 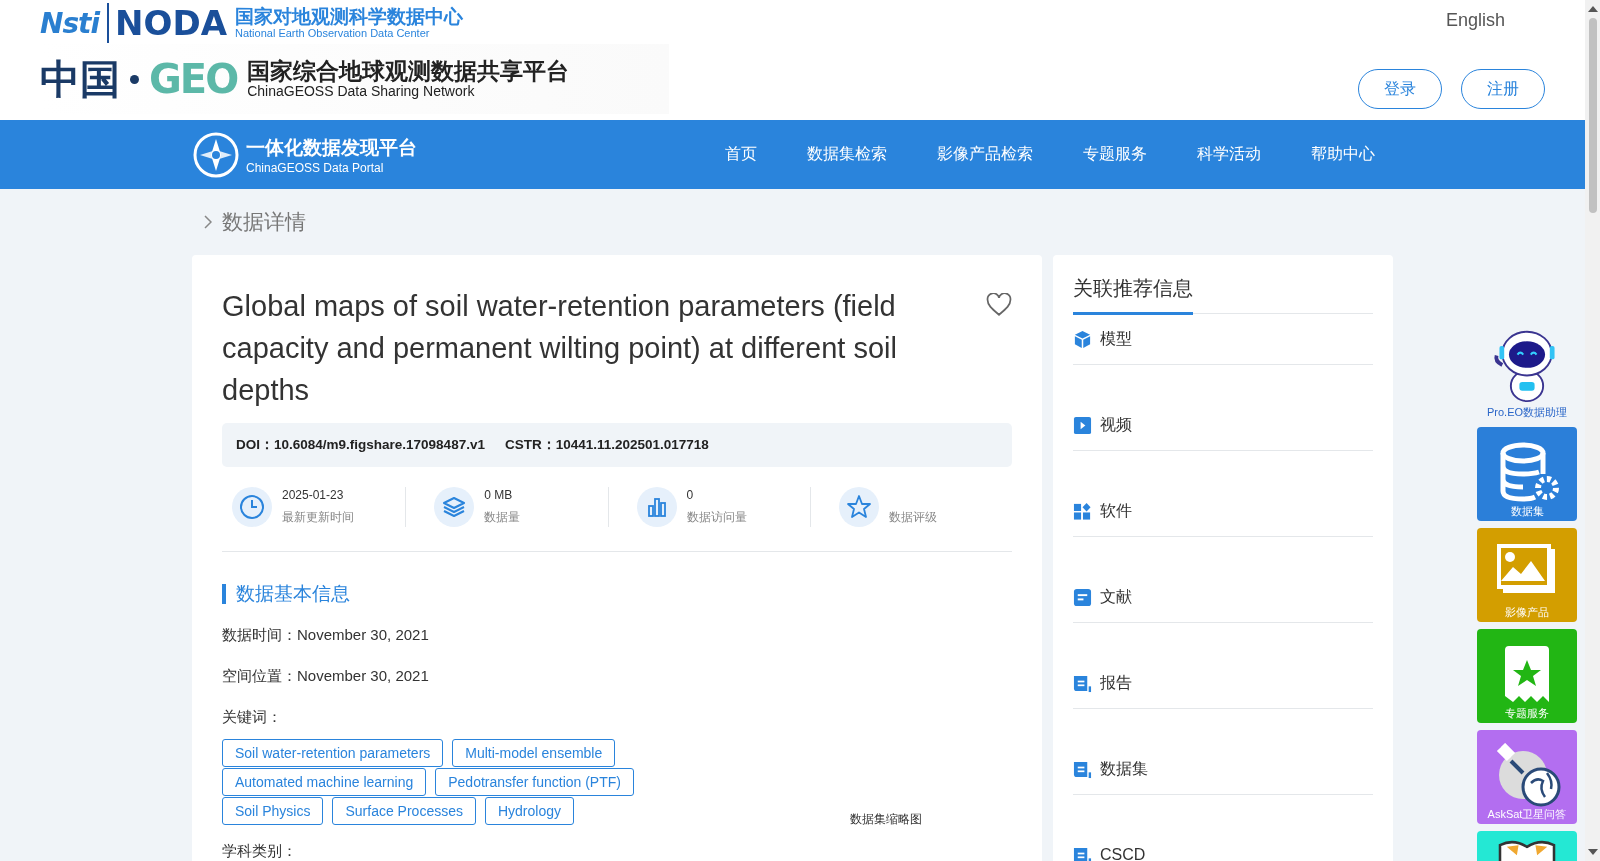 What do you see at coordinates (1124, 769) in the screenshot?
I see `related-link: 数据集` at bounding box center [1124, 769].